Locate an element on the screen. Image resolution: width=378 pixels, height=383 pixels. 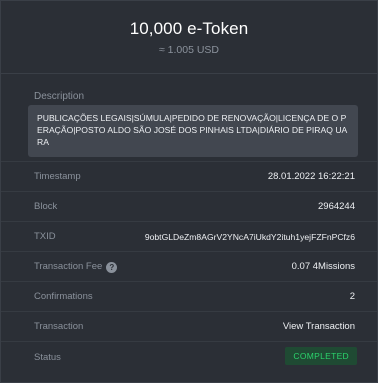
confirmations-label: Confirmations is located at coordinates (63, 296).